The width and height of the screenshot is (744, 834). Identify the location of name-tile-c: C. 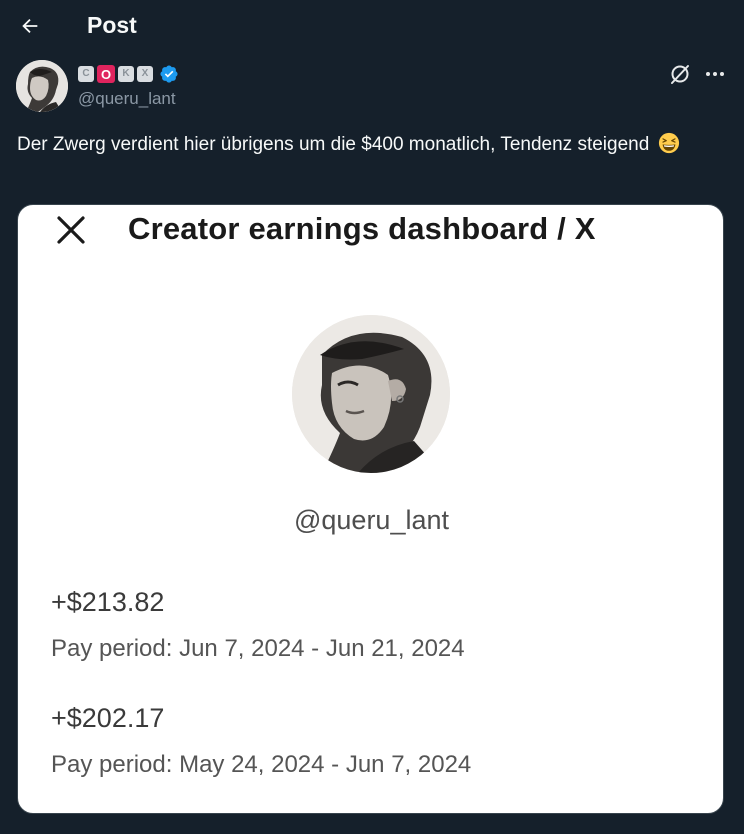
(86, 74).